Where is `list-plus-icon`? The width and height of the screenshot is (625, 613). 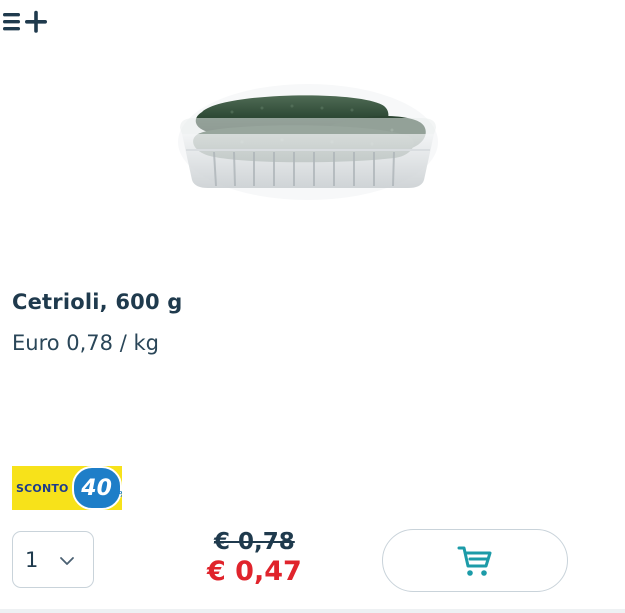 list-plus-icon is located at coordinates (25, 21).